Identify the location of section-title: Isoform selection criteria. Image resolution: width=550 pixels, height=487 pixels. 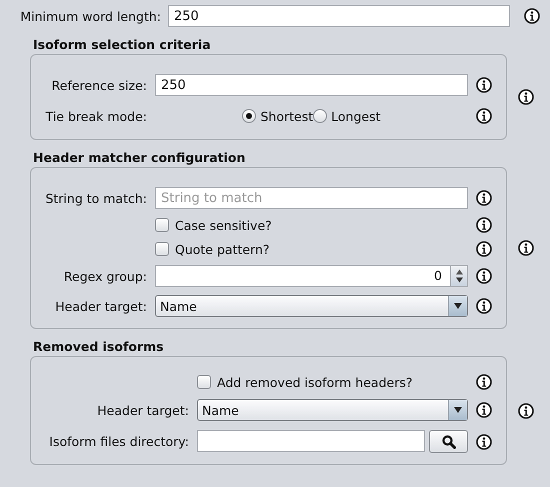
(122, 45).